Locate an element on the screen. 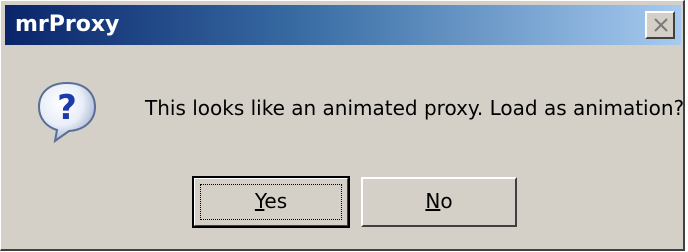 The image size is (688, 252). close-icon is located at coordinates (661, 25).